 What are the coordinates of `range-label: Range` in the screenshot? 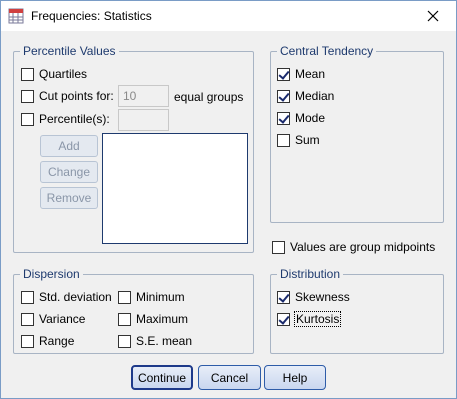 It's located at (57, 341).